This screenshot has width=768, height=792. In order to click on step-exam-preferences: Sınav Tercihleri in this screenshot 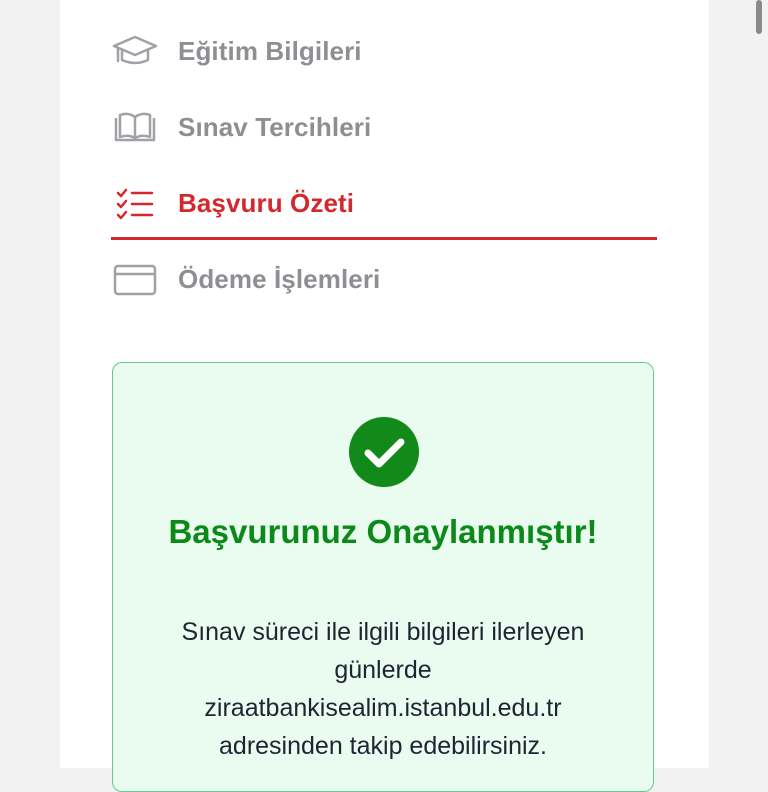, I will do `click(384, 127)`.